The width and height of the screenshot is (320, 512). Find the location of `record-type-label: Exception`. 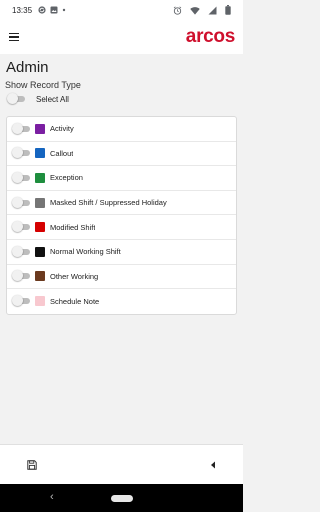

record-type-label: Exception is located at coordinates (66, 178).